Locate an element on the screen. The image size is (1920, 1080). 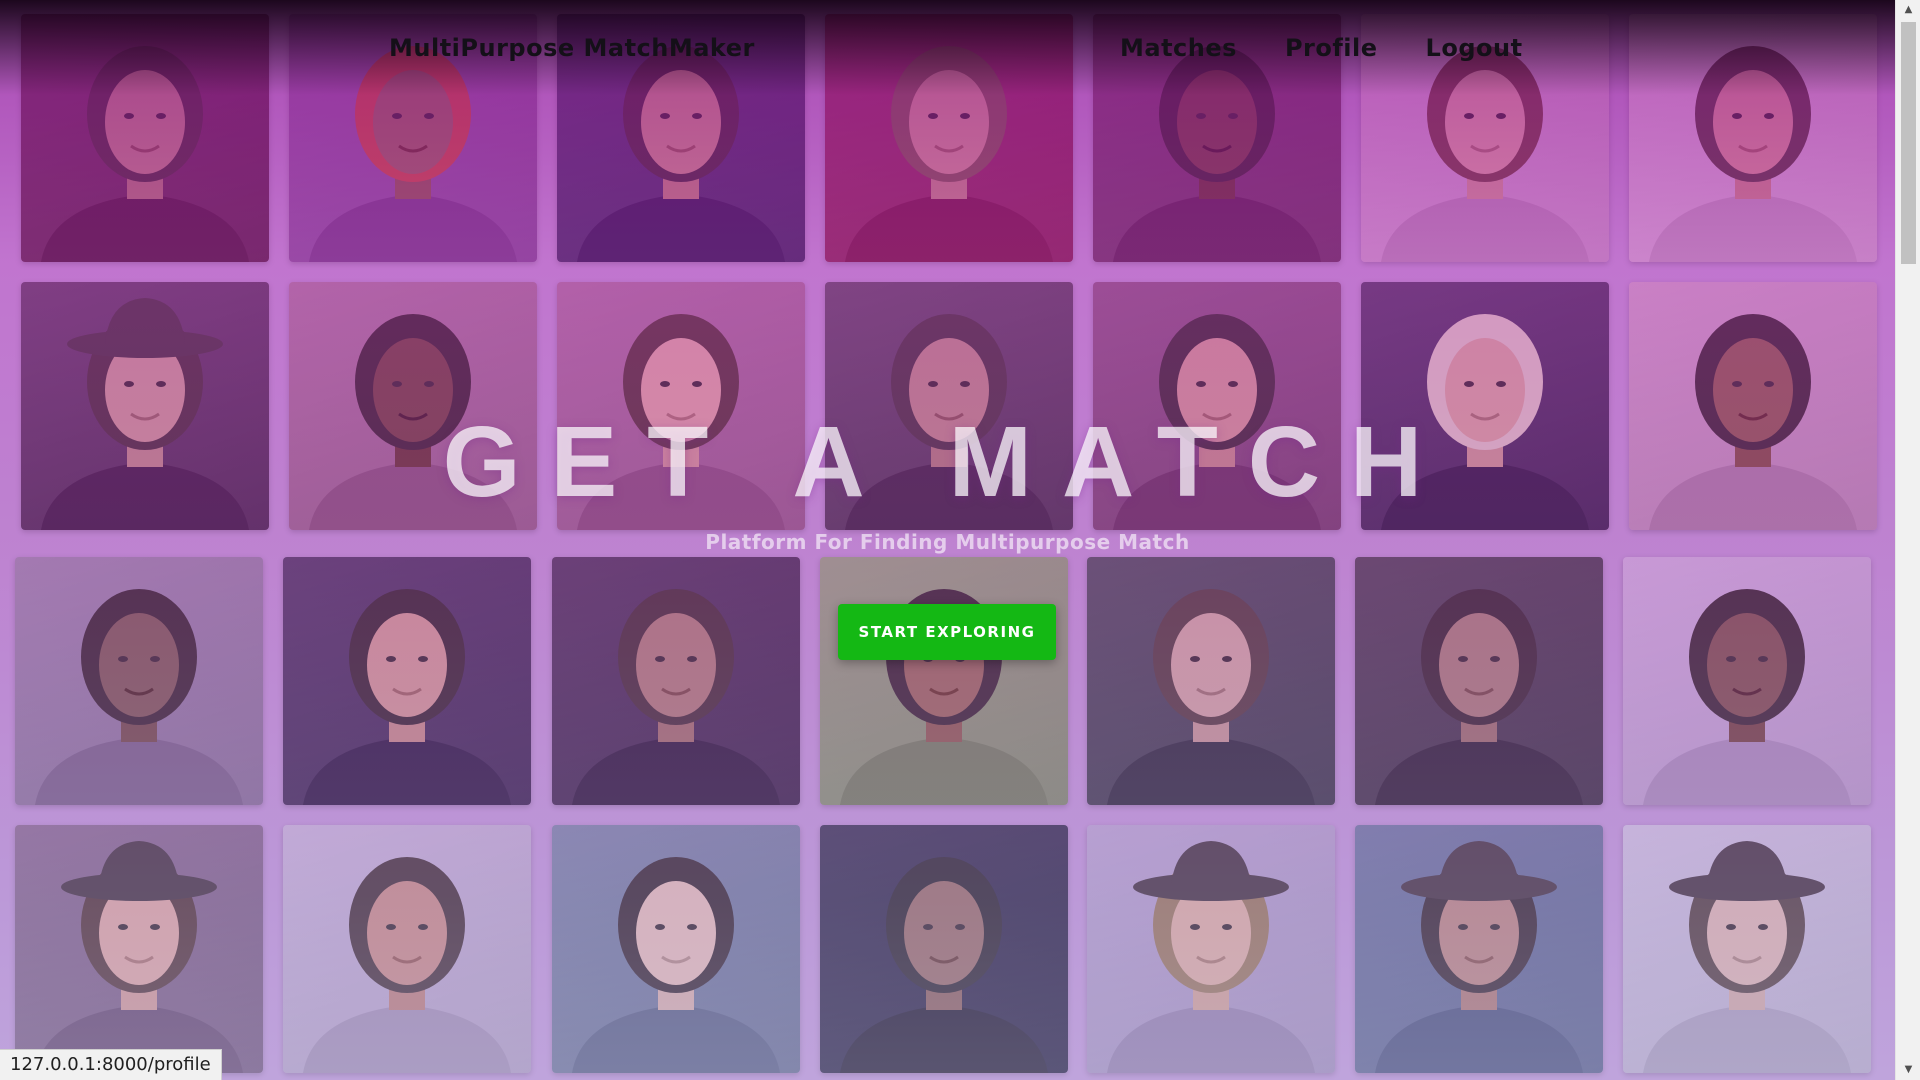
status-bar-url: 127.0.0.1:8000/profile is located at coordinates (111, 1064).